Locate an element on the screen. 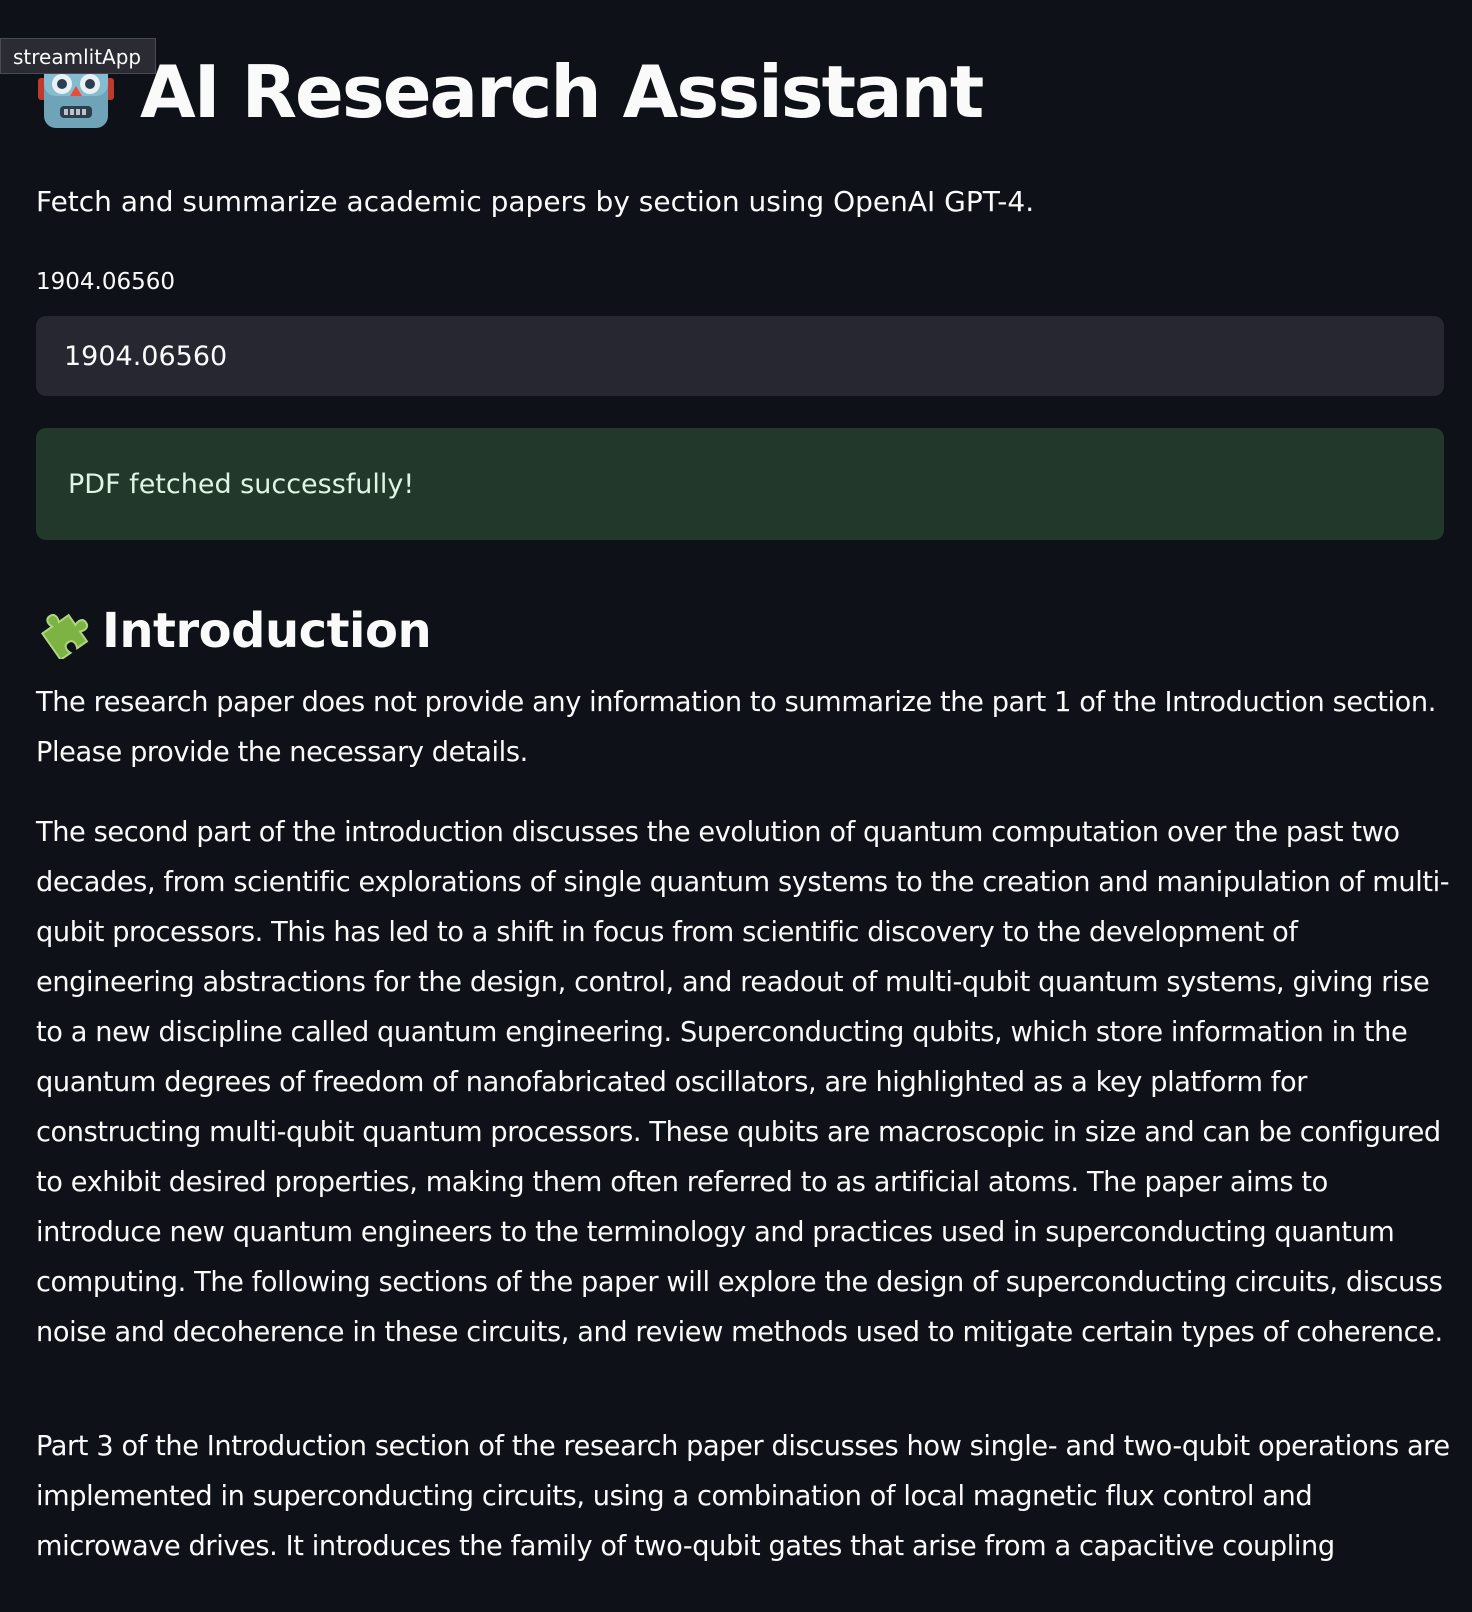 This screenshot has width=1472, height=1612. section-title: Introduction is located at coordinates (267, 631).